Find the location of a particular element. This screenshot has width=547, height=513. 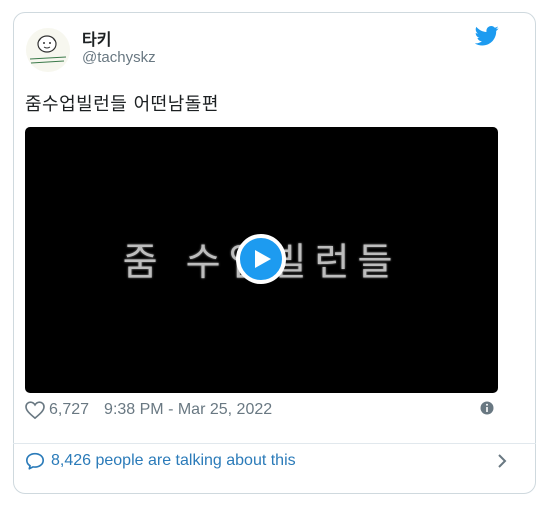

tweet-meta: 6,727 9:38 PM - Mar 25, 2022 is located at coordinates (148, 410).